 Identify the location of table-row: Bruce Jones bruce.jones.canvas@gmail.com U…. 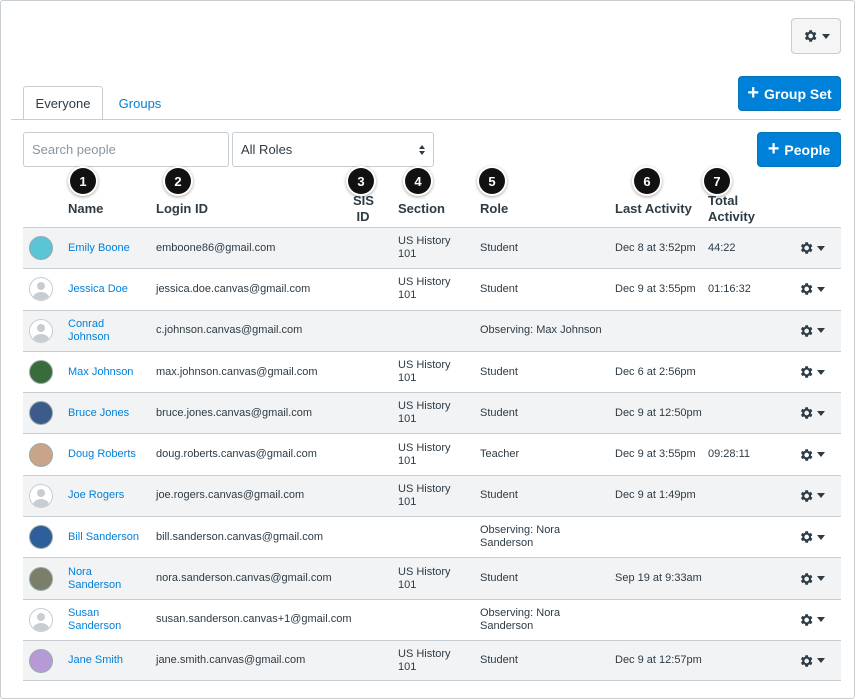
(432, 413).